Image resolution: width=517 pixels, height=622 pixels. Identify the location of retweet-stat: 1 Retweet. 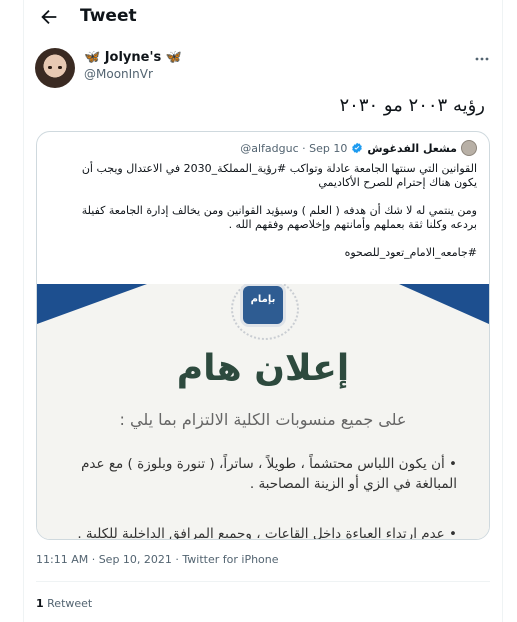
(64, 603).